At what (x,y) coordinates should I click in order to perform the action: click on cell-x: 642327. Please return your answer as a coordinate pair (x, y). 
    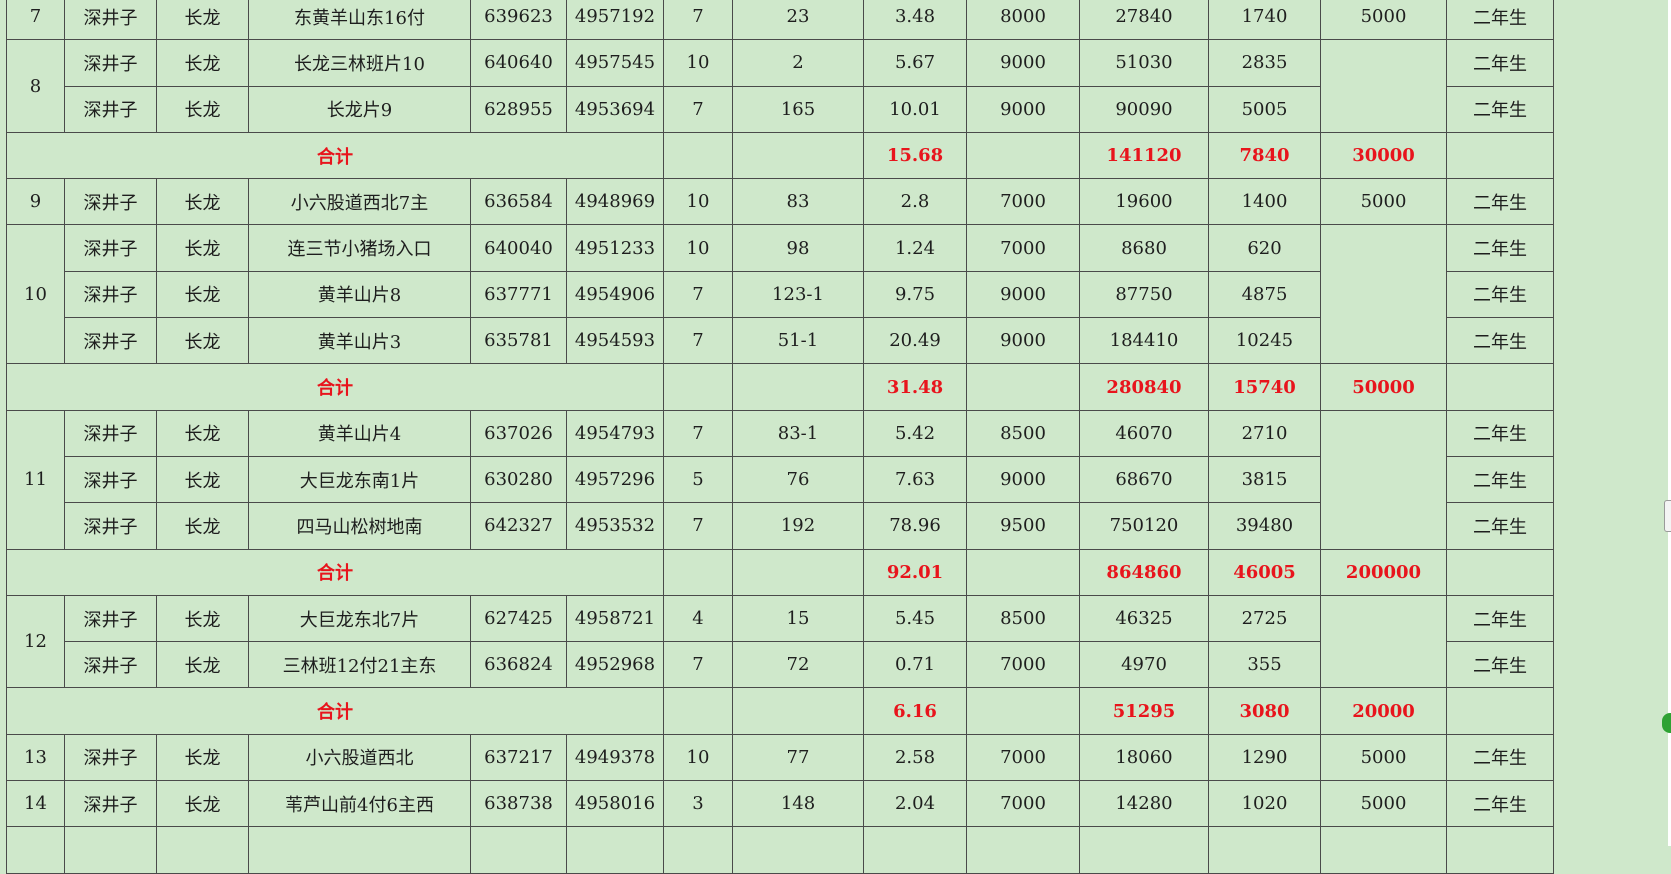
    Looking at the image, I should click on (518, 526).